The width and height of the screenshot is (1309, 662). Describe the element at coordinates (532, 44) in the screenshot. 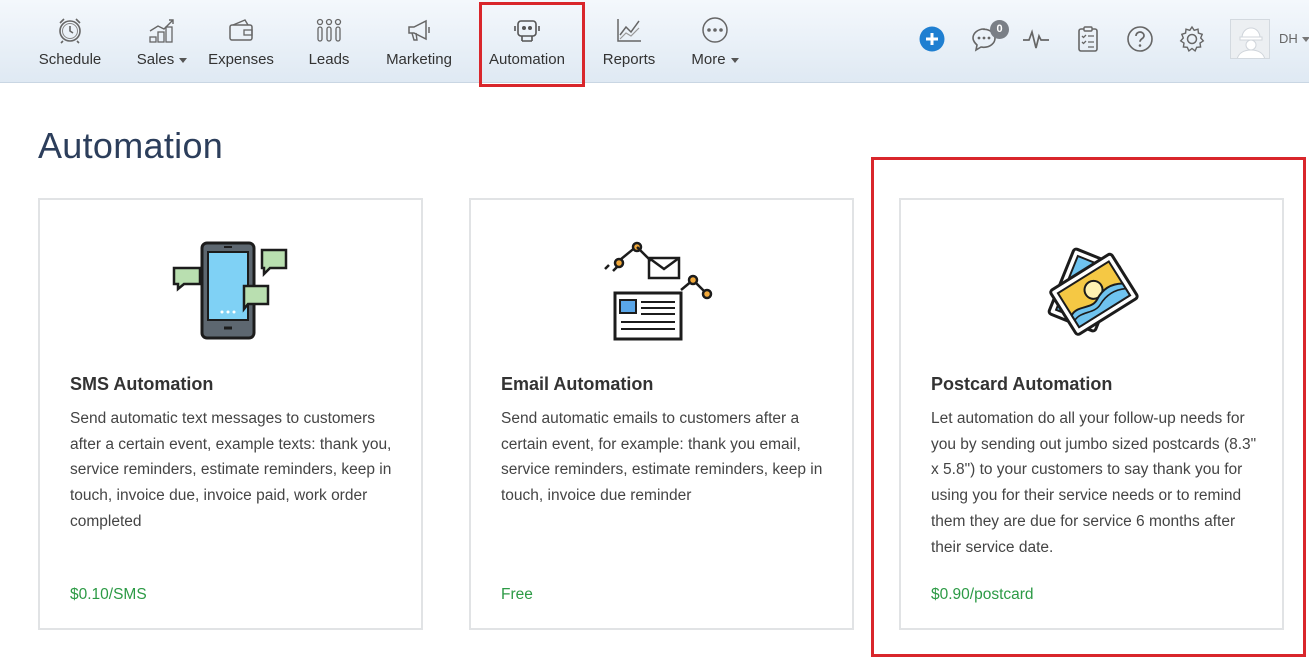

I see `automation-highlight-box` at that location.